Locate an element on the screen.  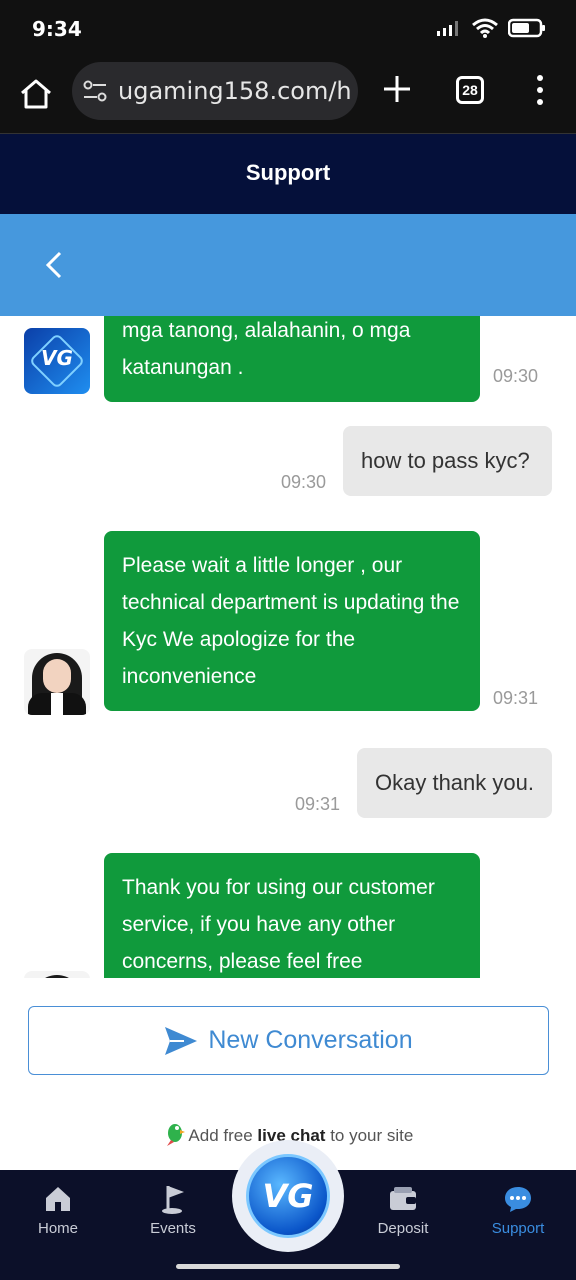
nav-item-events: Events is located at coordinates (173, 1210).